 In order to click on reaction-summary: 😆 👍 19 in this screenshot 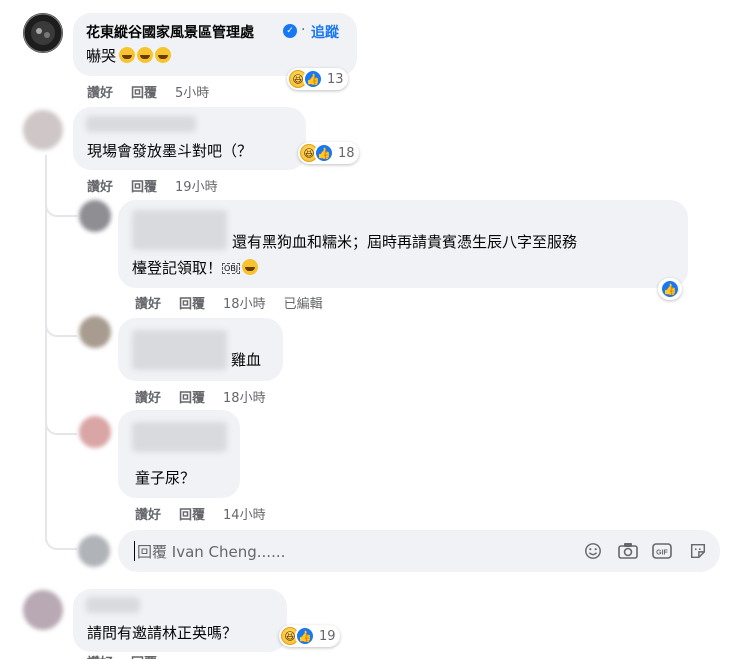, I will do `click(309, 636)`.